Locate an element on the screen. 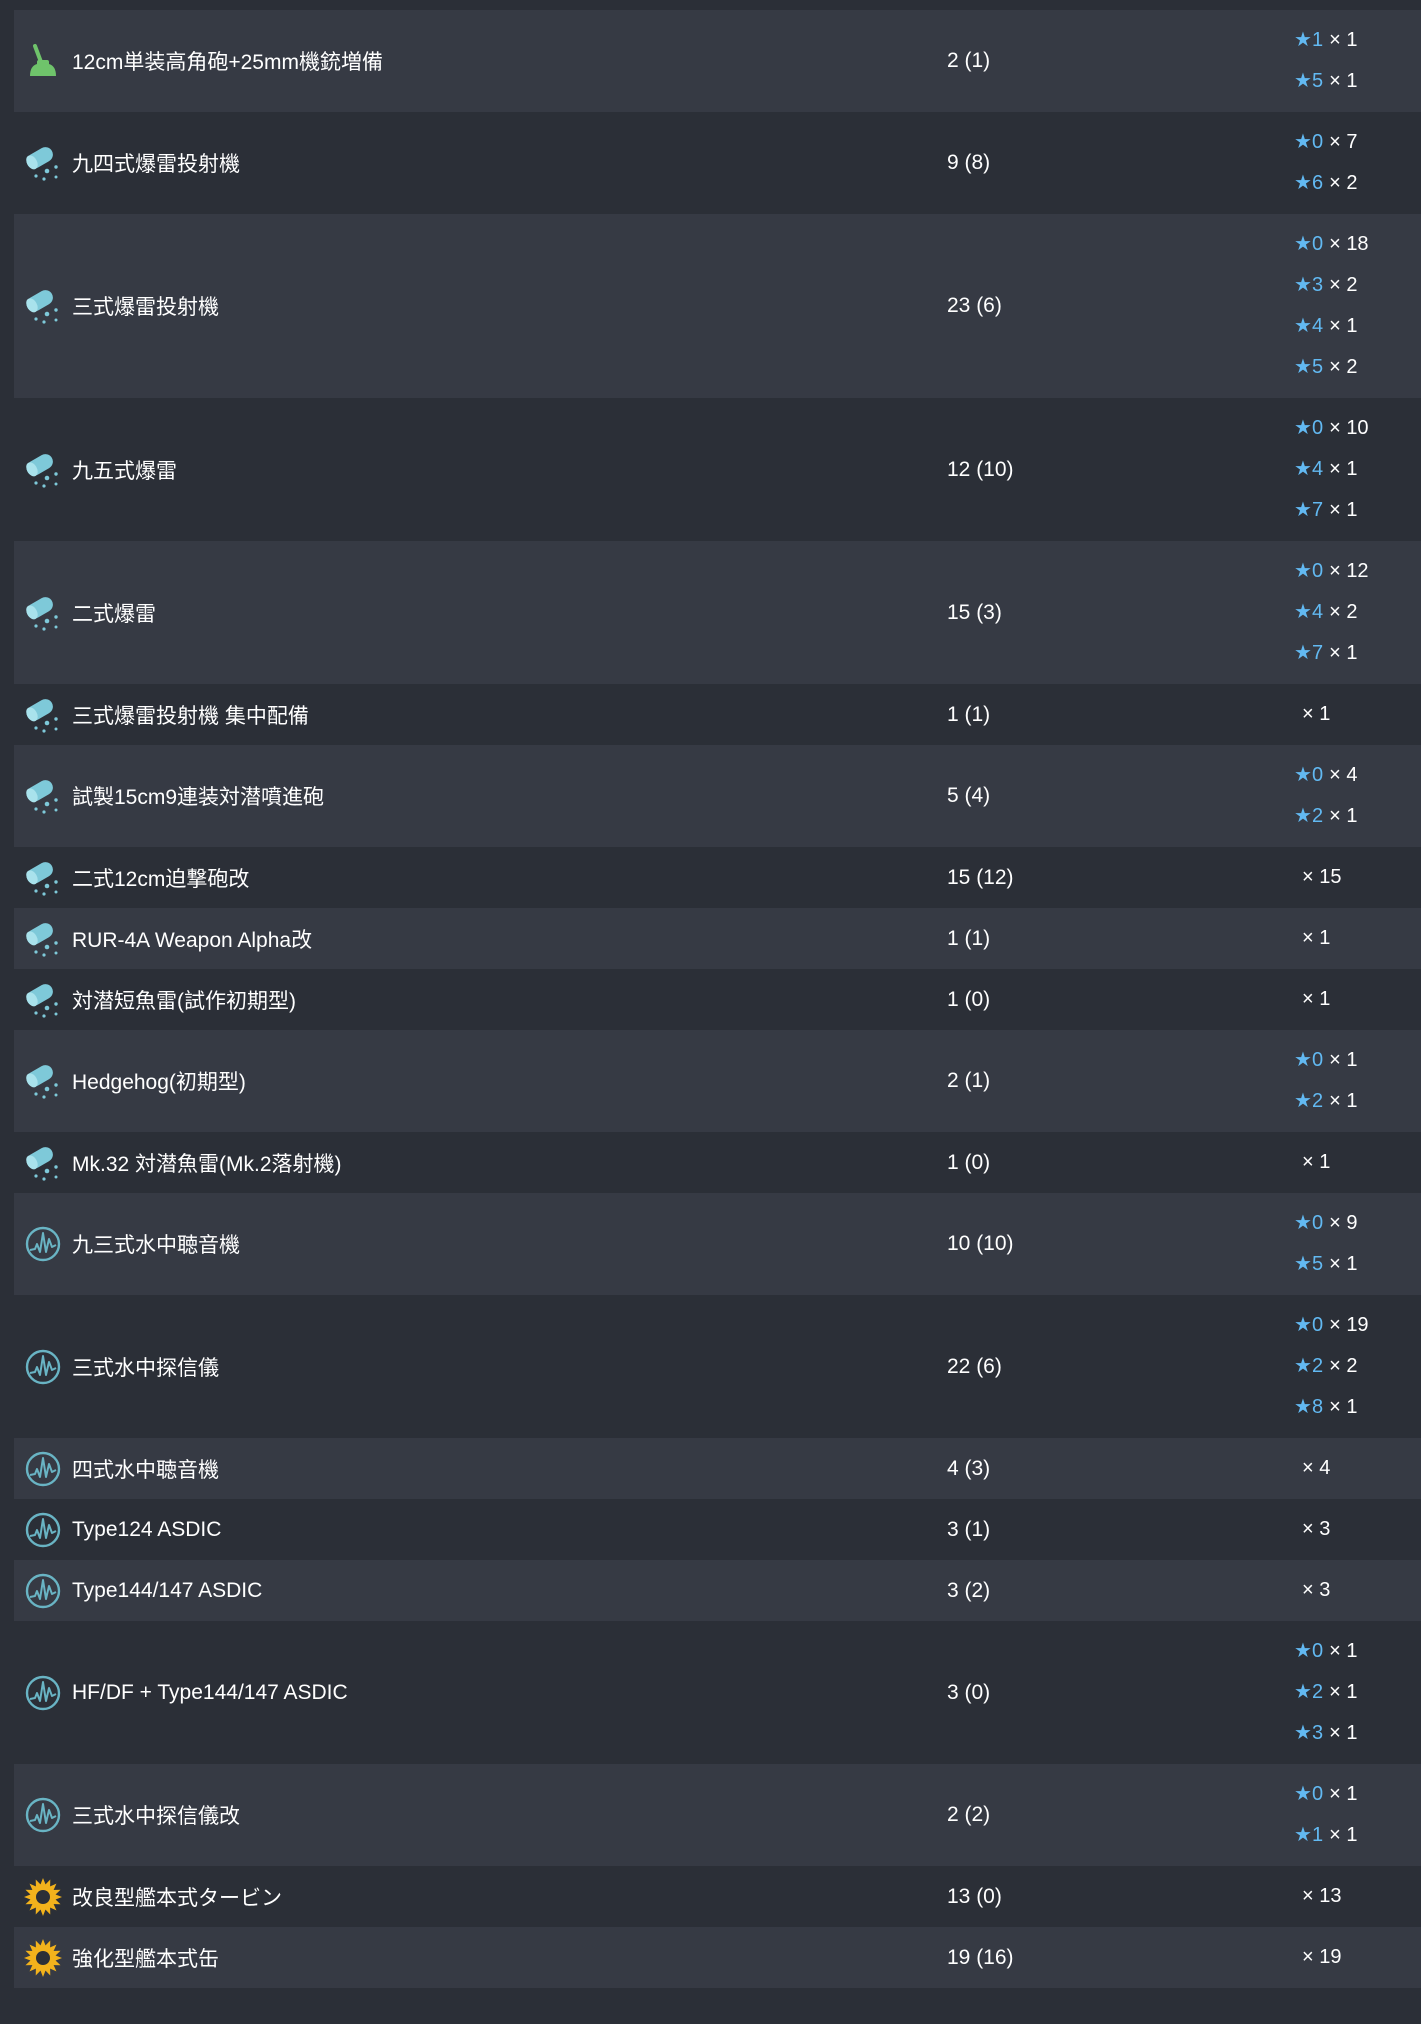 The width and height of the screenshot is (1421, 2024). equipment-row: 対潜短魚雷(試作初期型) 1 (0) × 1 is located at coordinates (717, 999).